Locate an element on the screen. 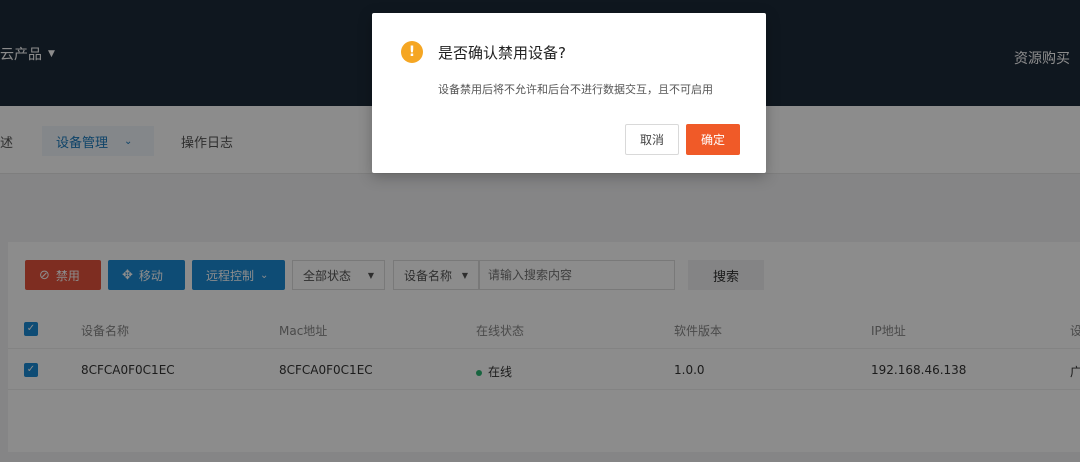 This screenshot has width=1080, height=462. dialog-description: 设备禁用后将不允许和后台不进行数据交互，且不可启用 is located at coordinates (575, 89).